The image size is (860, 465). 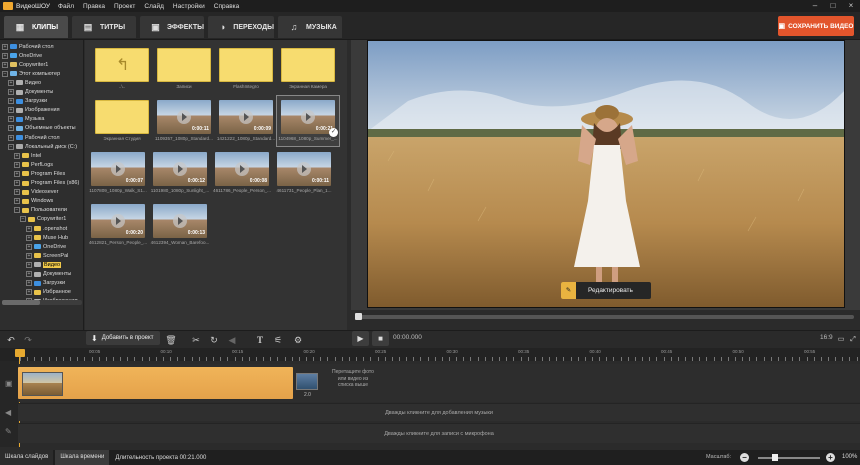 I want to click on tree-node: + ScreenPal, so click(x=47, y=255).